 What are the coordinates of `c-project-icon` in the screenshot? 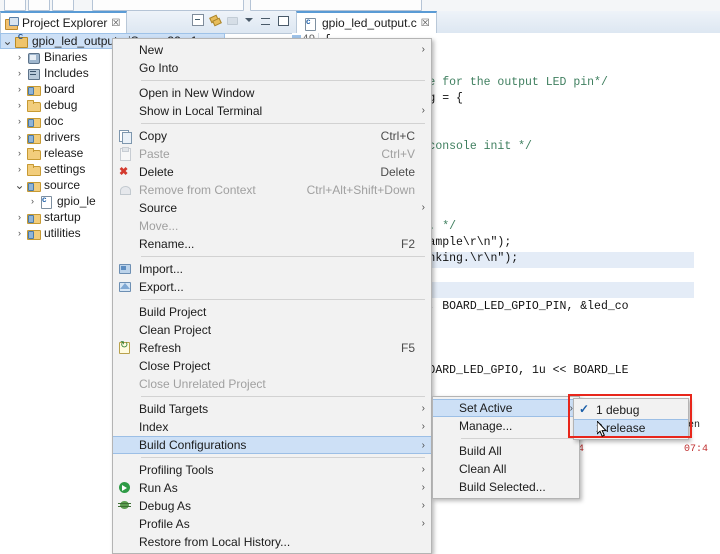 It's located at (21, 41).